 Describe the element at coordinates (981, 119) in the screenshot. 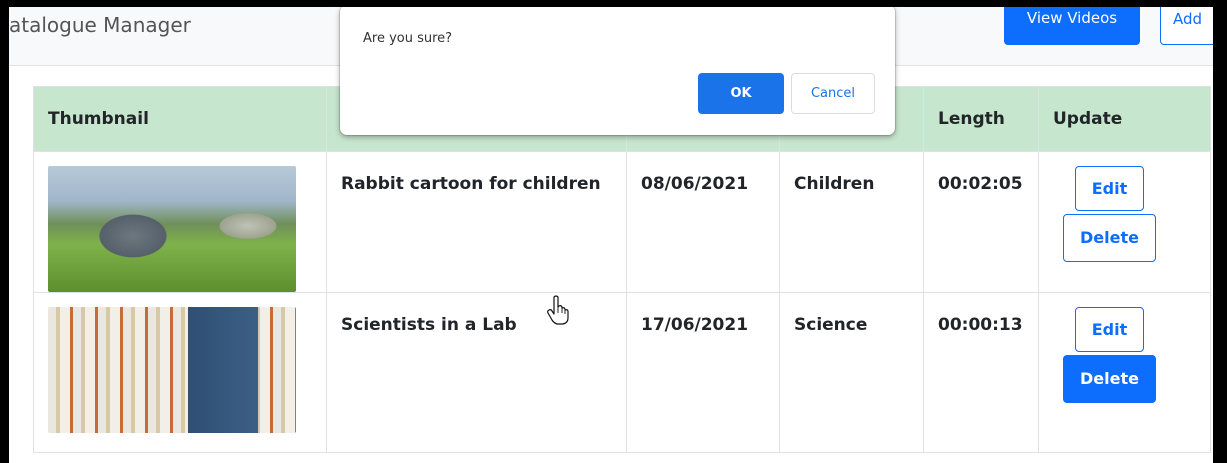

I see `column-header-length: Length` at that location.